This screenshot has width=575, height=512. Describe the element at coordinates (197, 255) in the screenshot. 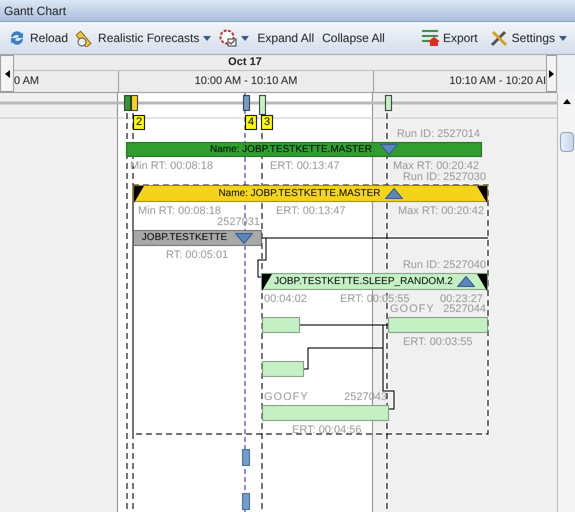

I see `runtime-label: RT: 00:05:01` at that location.